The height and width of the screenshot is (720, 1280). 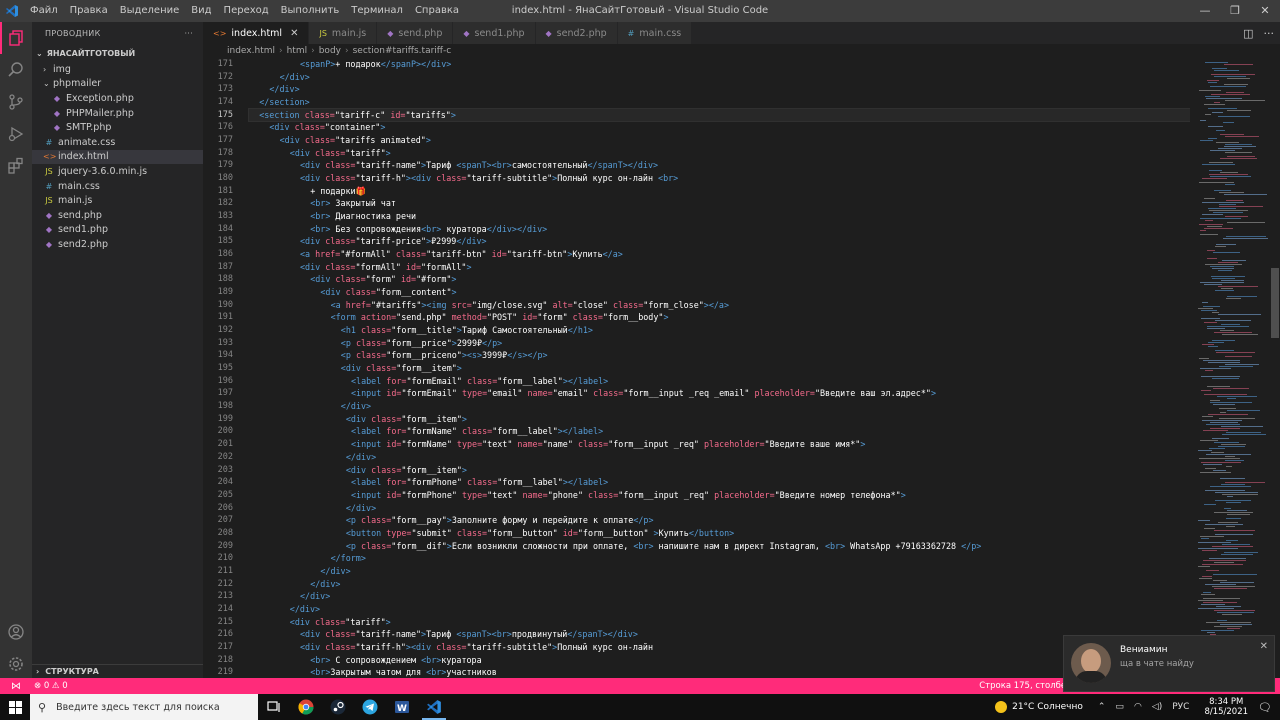 I want to click on breadcrumb-item: body, so click(x=330, y=51).